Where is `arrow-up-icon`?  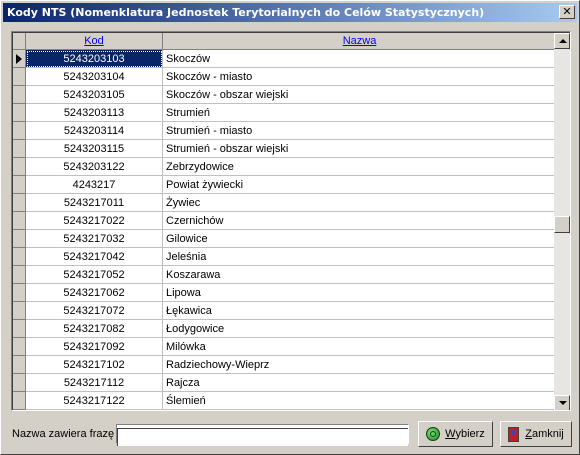
arrow-up-icon is located at coordinates (563, 41).